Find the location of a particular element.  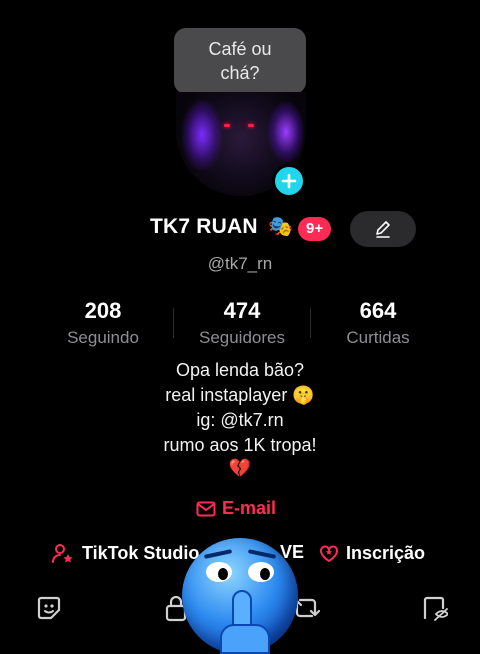

stat-likes-label: Curtidas is located at coordinates (378, 337).